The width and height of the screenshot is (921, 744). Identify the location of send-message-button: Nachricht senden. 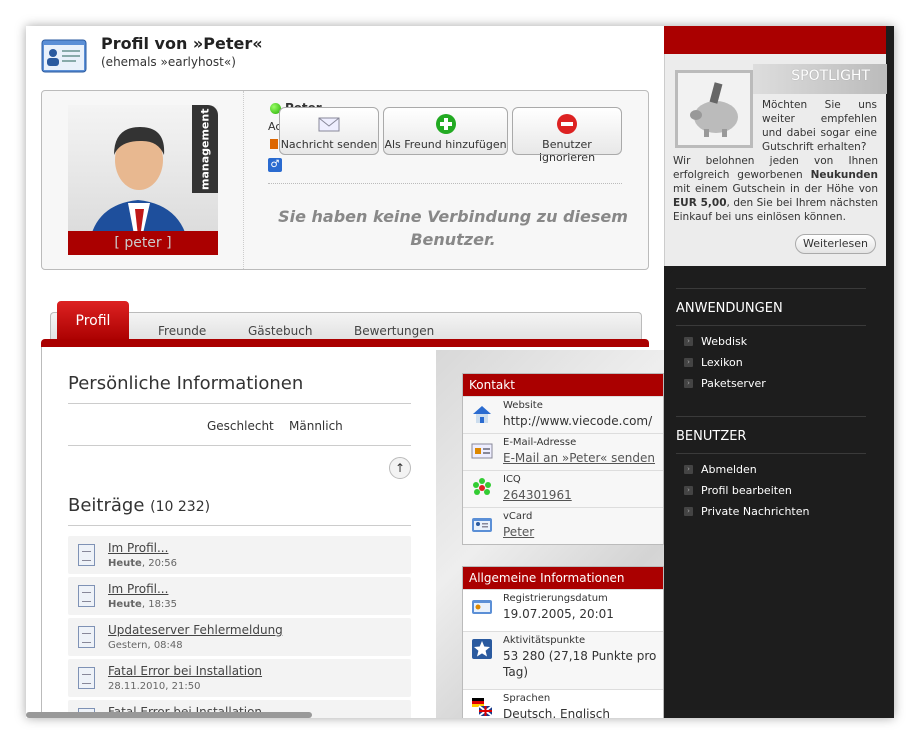
(329, 131).